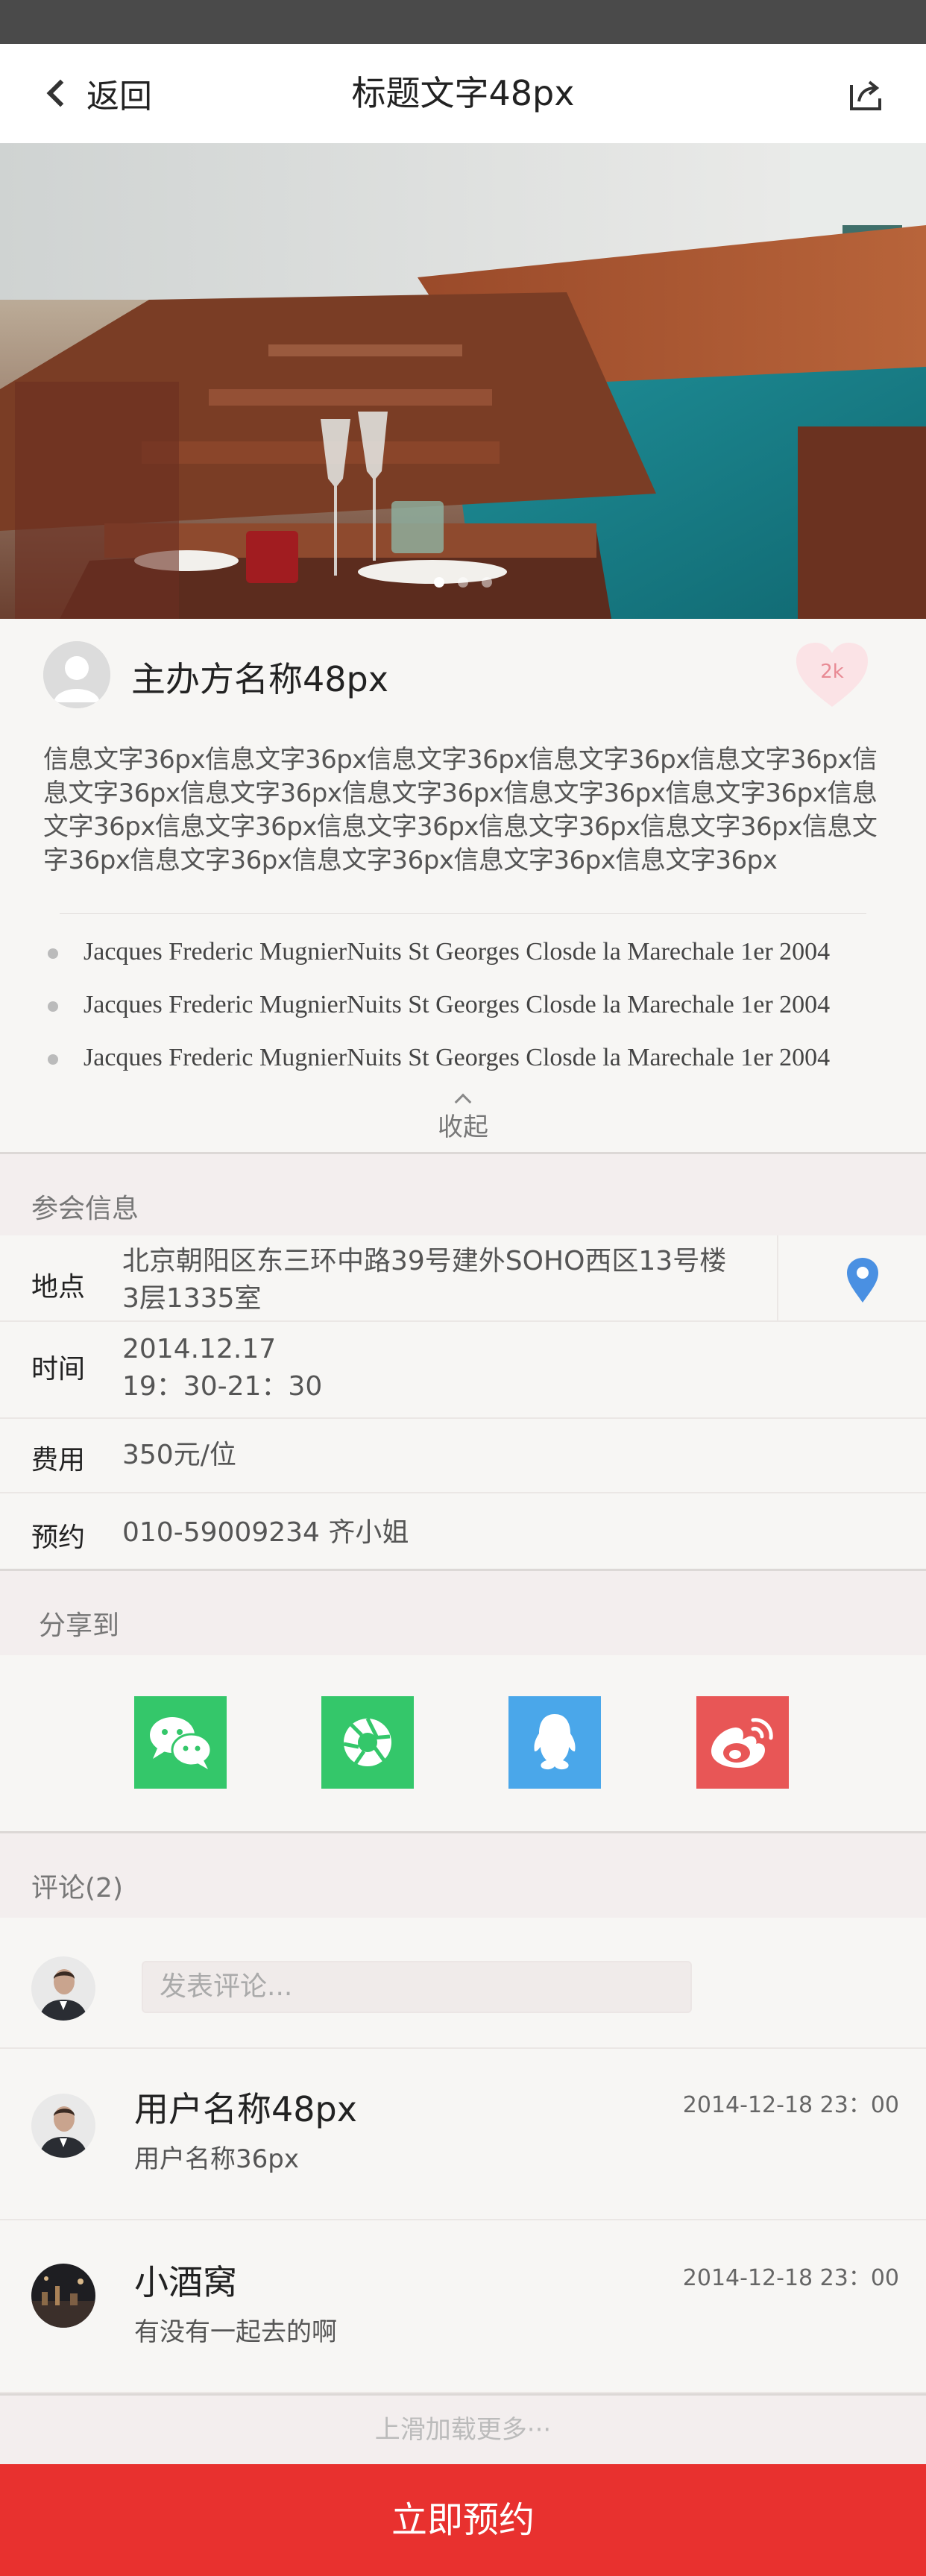  I want to click on collapse-label: 收起, so click(463, 1127).